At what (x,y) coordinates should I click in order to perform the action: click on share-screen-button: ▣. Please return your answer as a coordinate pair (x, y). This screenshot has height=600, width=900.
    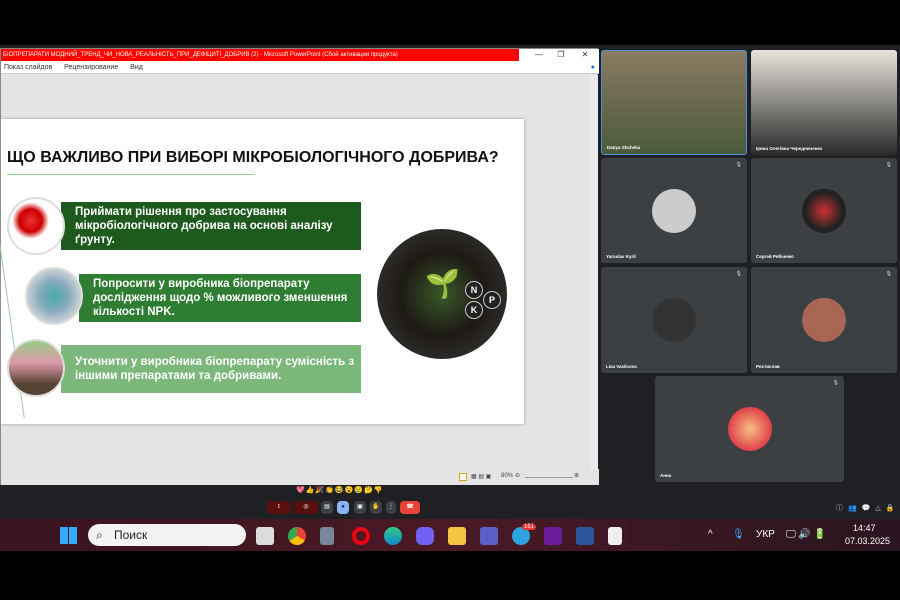
    Looking at the image, I should click on (360, 507).